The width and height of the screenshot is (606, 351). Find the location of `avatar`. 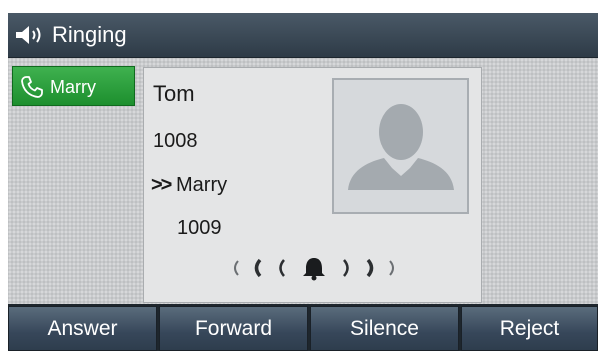

avatar is located at coordinates (400, 146).